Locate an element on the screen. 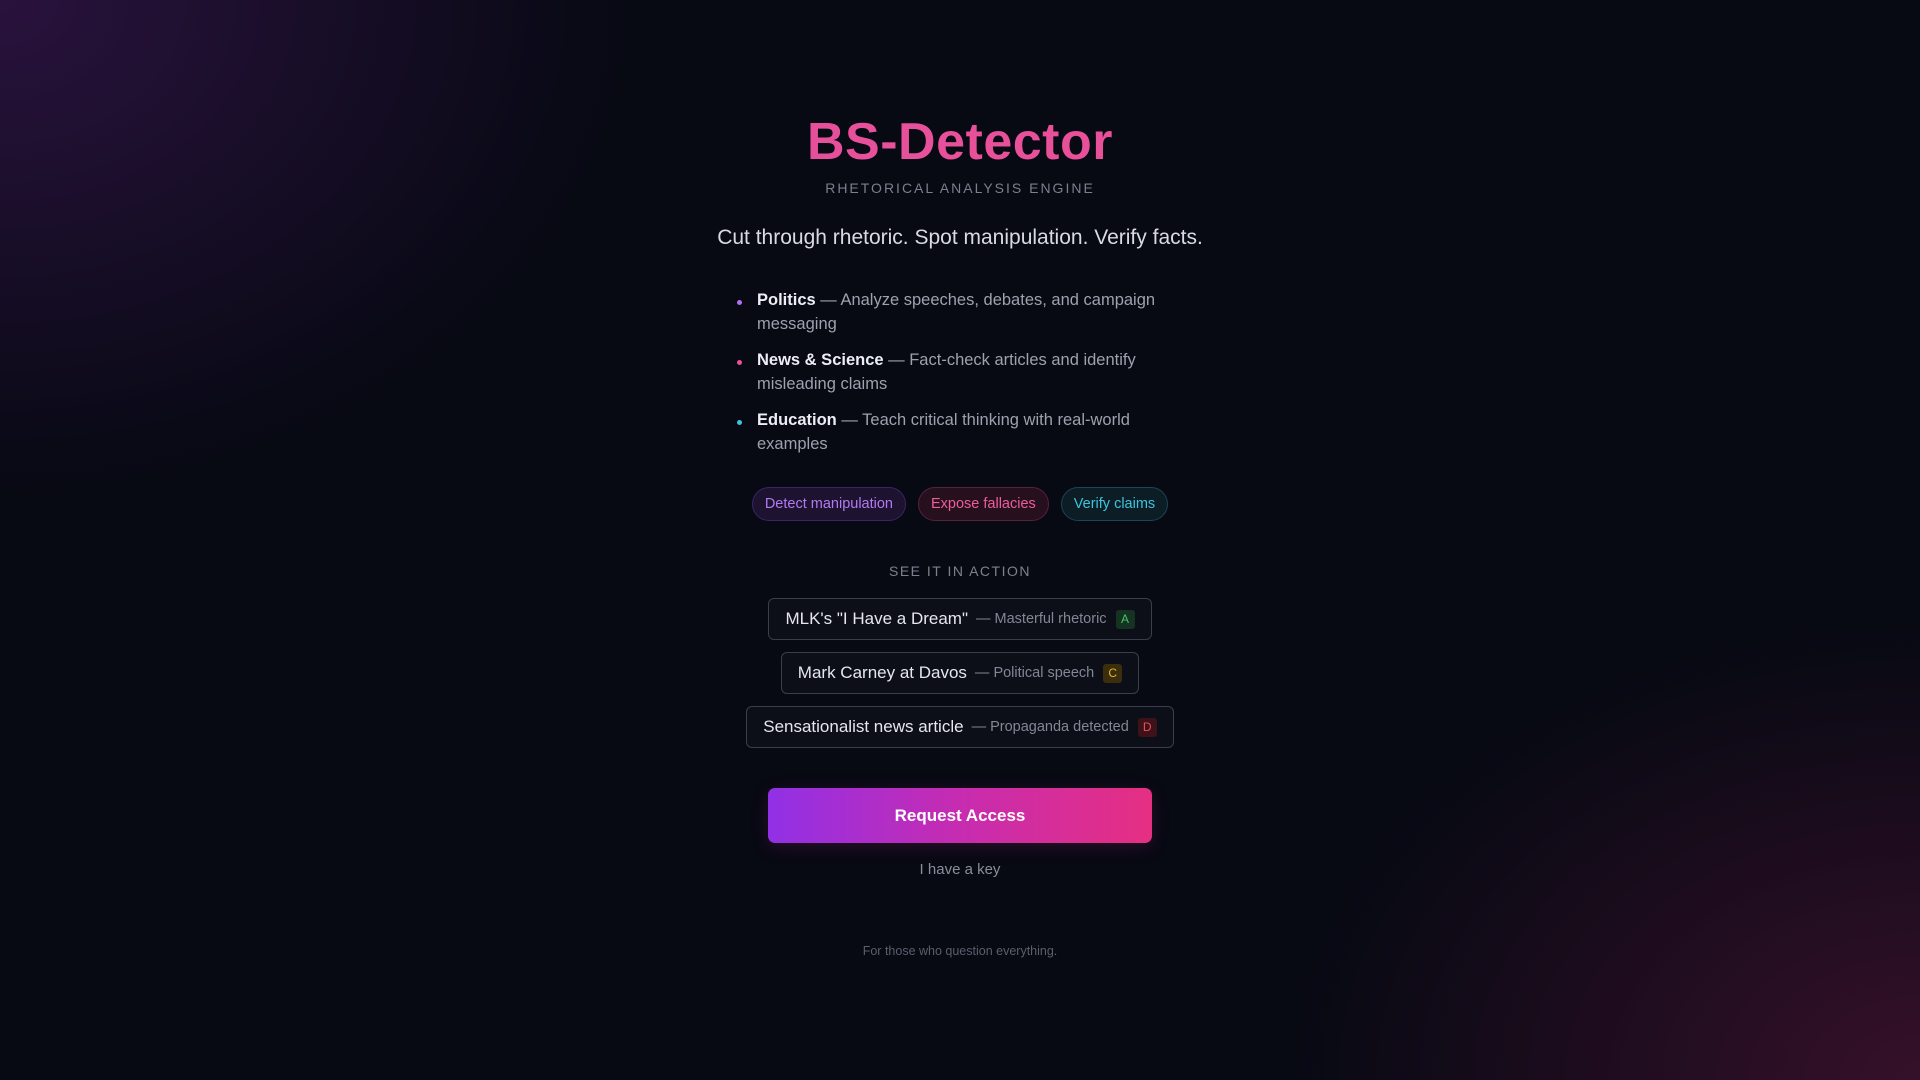 Image resolution: width=1920 pixels, height=1080 pixels. example-name: Sensationalist news article is located at coordinates (863, 726).